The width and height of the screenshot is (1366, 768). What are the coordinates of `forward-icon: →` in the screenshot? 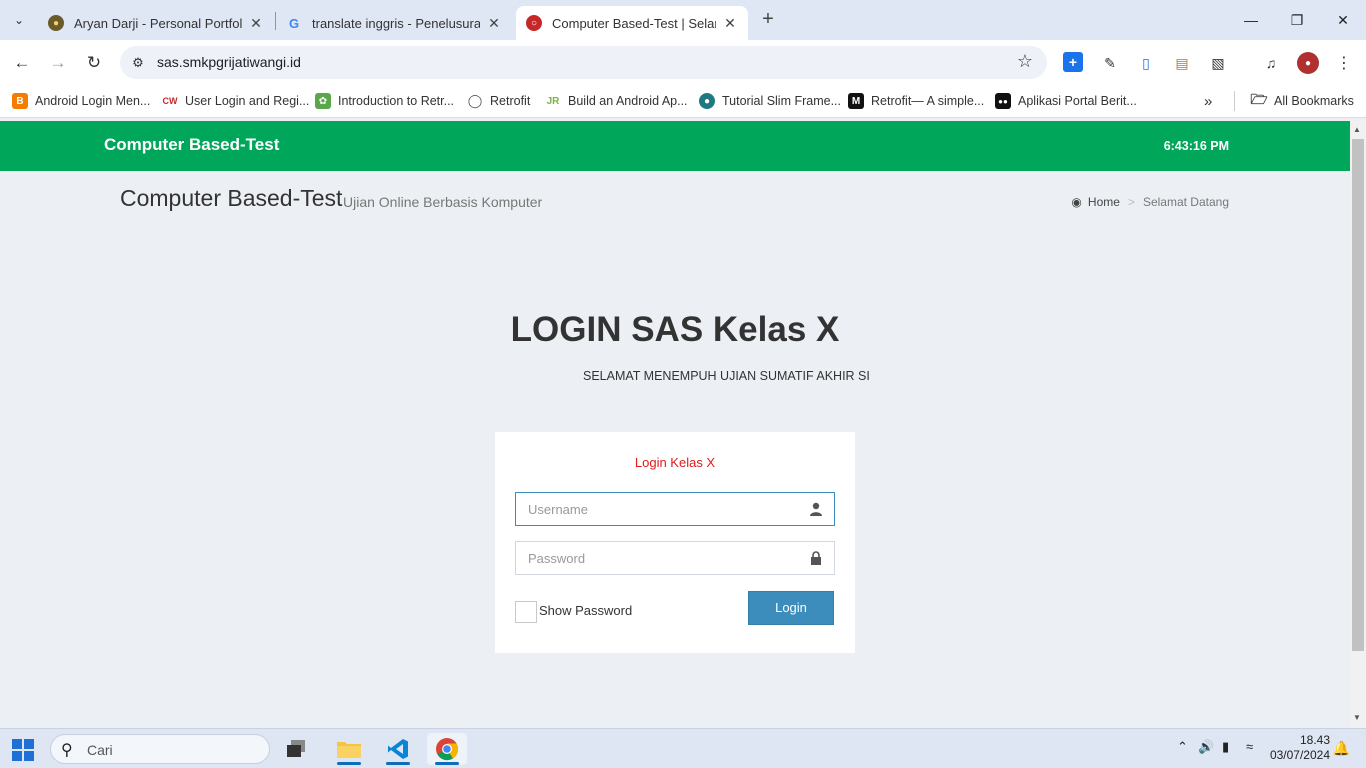 It's located at (58, 63).